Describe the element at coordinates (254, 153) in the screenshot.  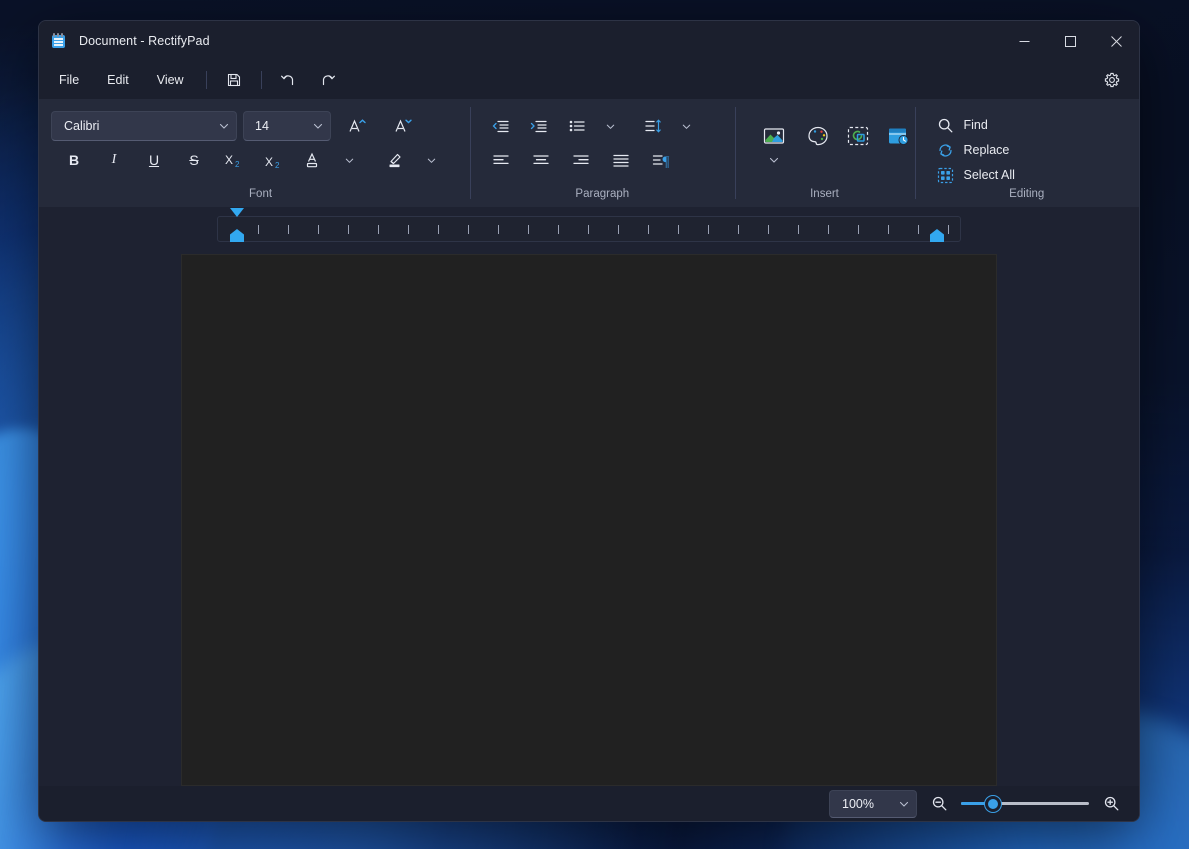
I see `ribbon-group-font: Calibri 14 B I U S X 2 X 2 Font` at that location.